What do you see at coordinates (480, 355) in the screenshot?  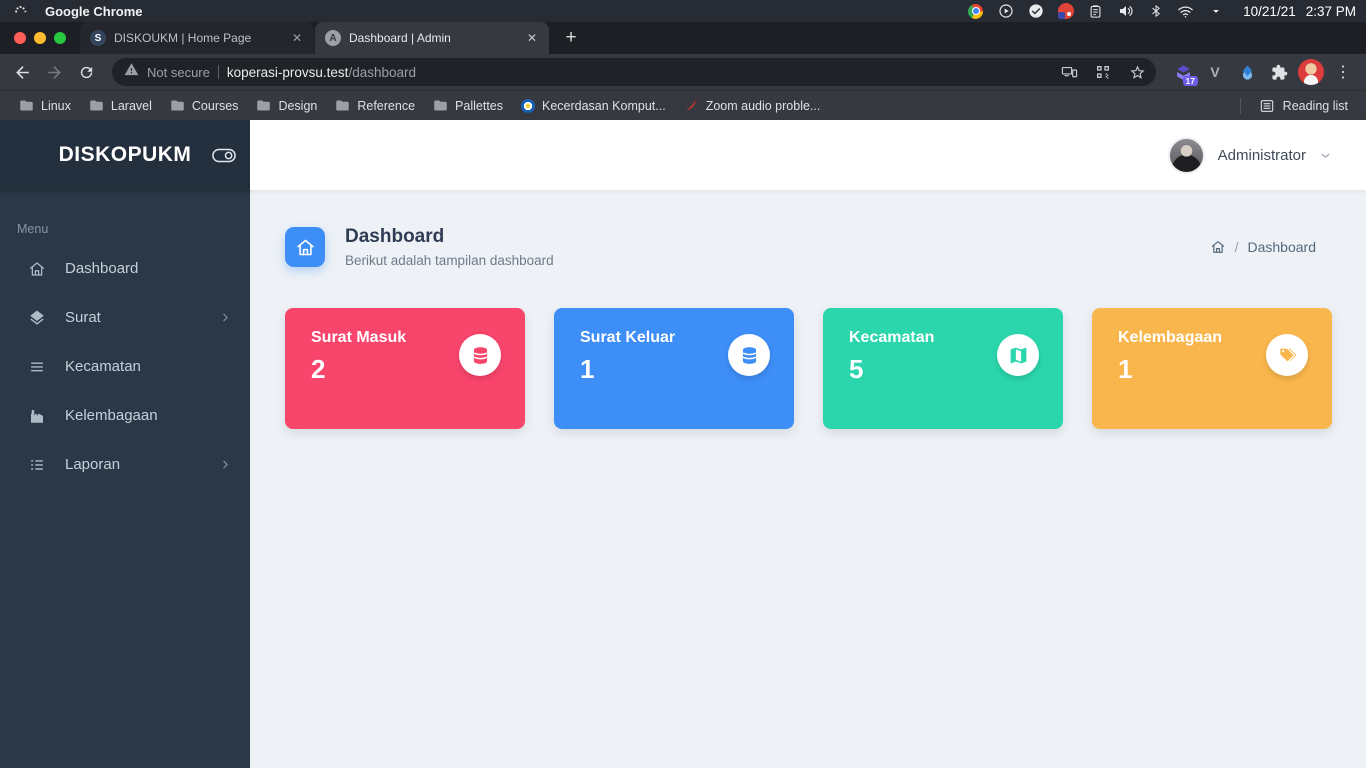 I see `database-icon` at bounding box center [480, 355].